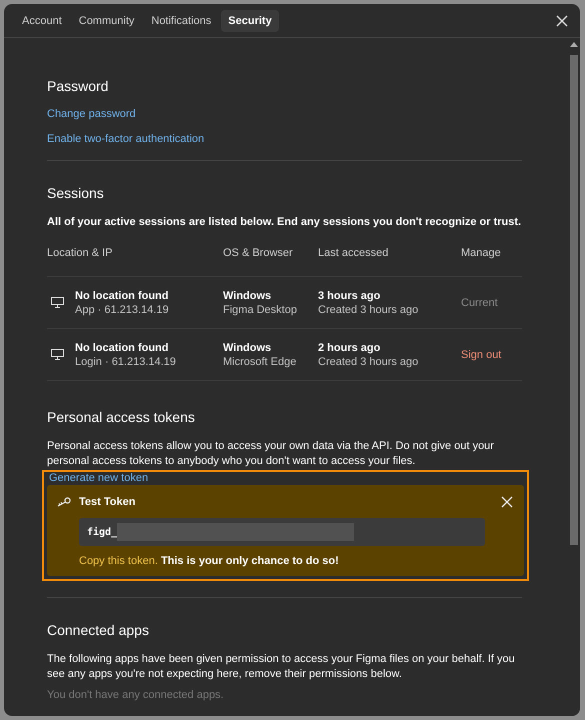 The width and height of the screenshot is (585, 720). I want to click on link: Enable two-factor authentication, so click(125, 139).